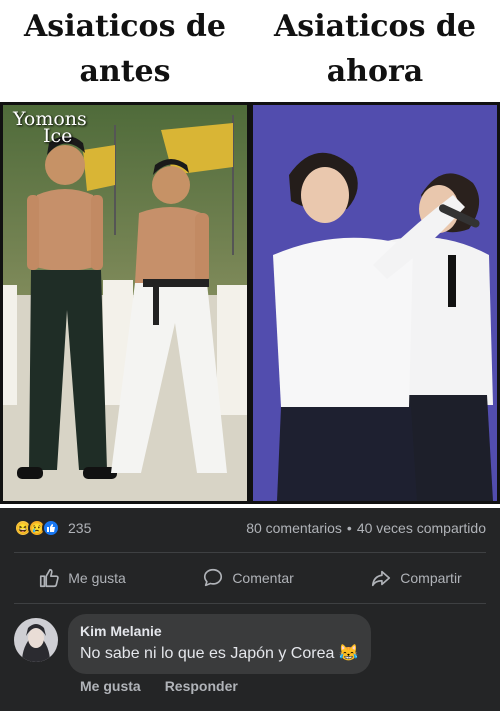 The height and width of the screenshot is (711, 500). Describe the element at coordinates (58, 136) in the screenshot. I see `watermark-line2: Ice` at that location.